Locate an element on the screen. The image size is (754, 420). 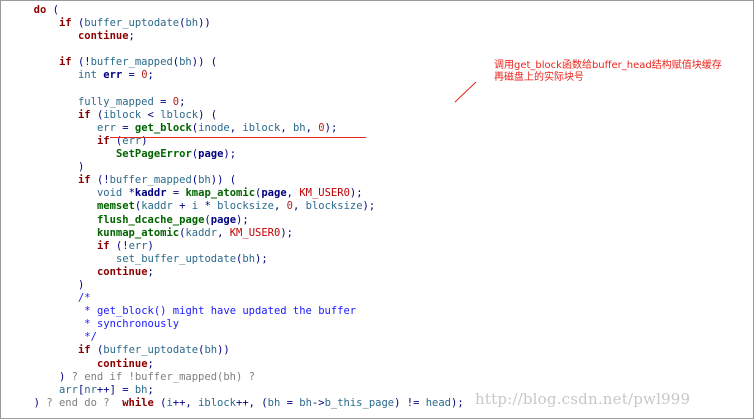
annotation-arrow-line is located at coordinates (465, 92).